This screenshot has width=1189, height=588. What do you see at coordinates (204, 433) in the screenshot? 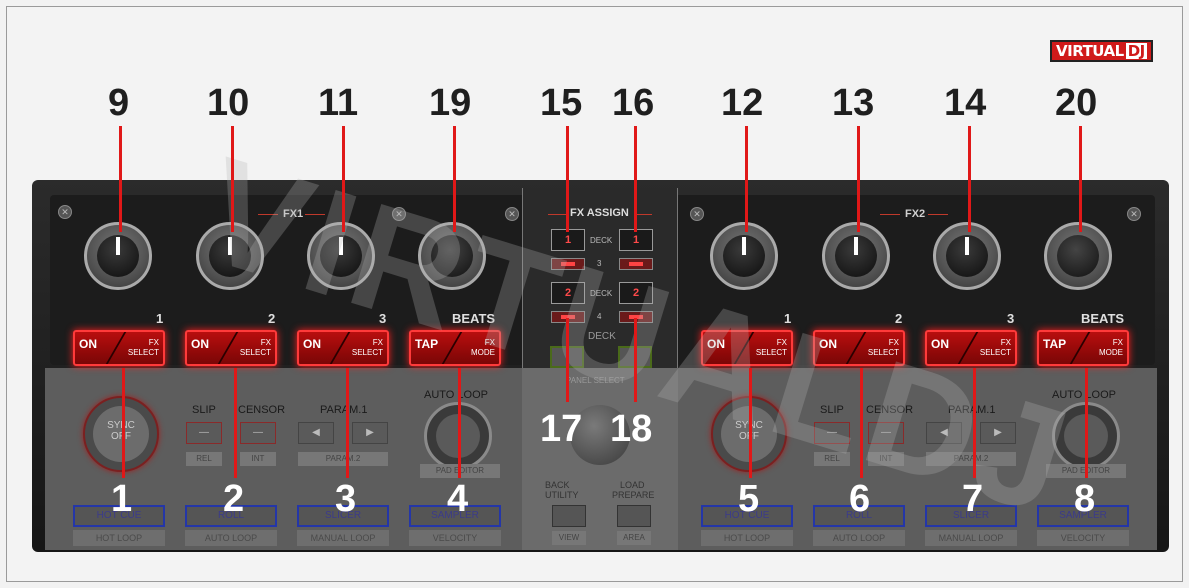
I see `slip-button-left: —` at bounding box center [204, 433].